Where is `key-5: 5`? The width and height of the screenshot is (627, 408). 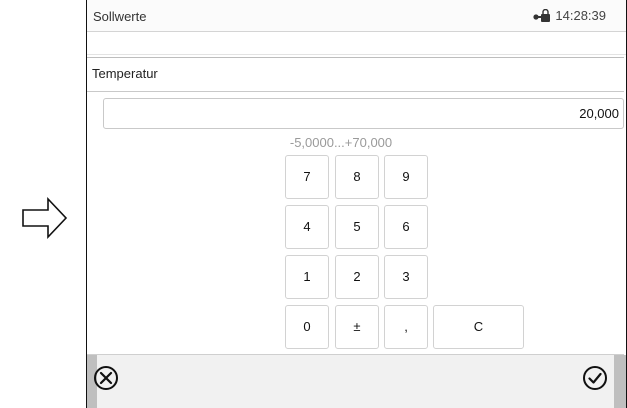
key-5: 5 is located at coordinates (357, 227).